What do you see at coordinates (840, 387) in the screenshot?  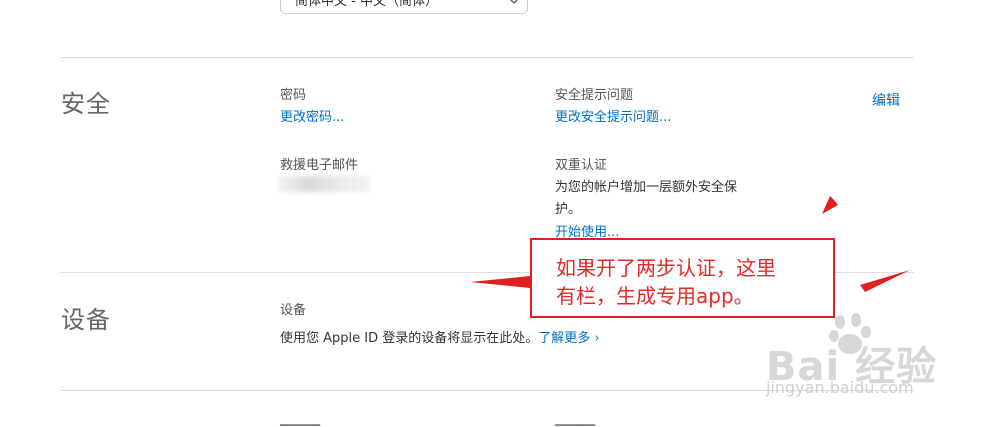 I see `baidu-watermark-url: jingyan.baidu.com` at bounding box center [840, 387].